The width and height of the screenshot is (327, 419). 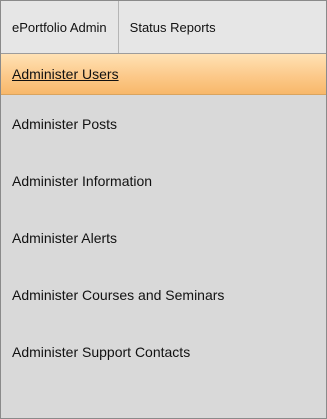 I want to click on menu-item-label: Administer Alerts, so click(x=65, y=237).